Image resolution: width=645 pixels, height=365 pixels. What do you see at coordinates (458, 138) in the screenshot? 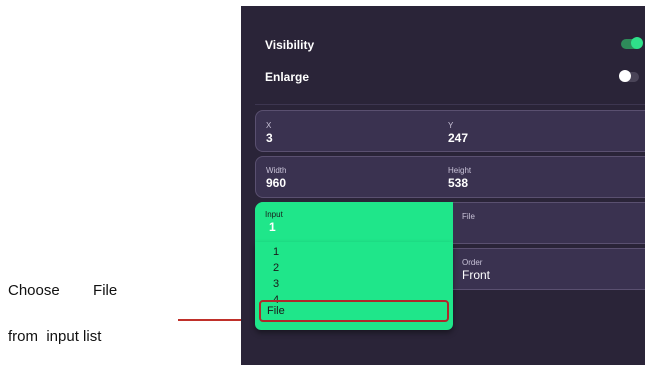
I see `y-value: 247` at bounding box center [458, 138].